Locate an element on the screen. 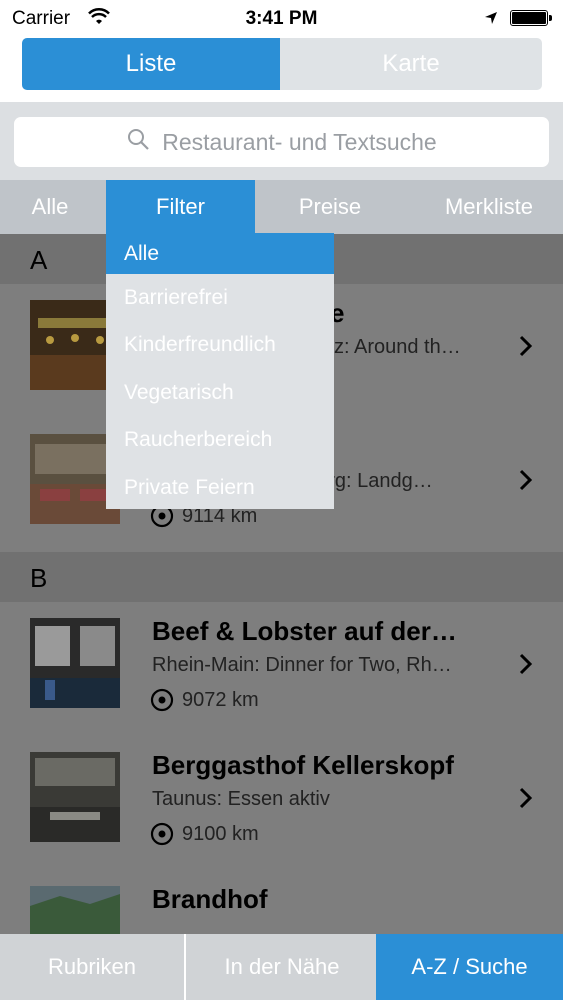 This screenshot has width=563, height=1000. segment-list: Liste is located at coordinates (151, 64).